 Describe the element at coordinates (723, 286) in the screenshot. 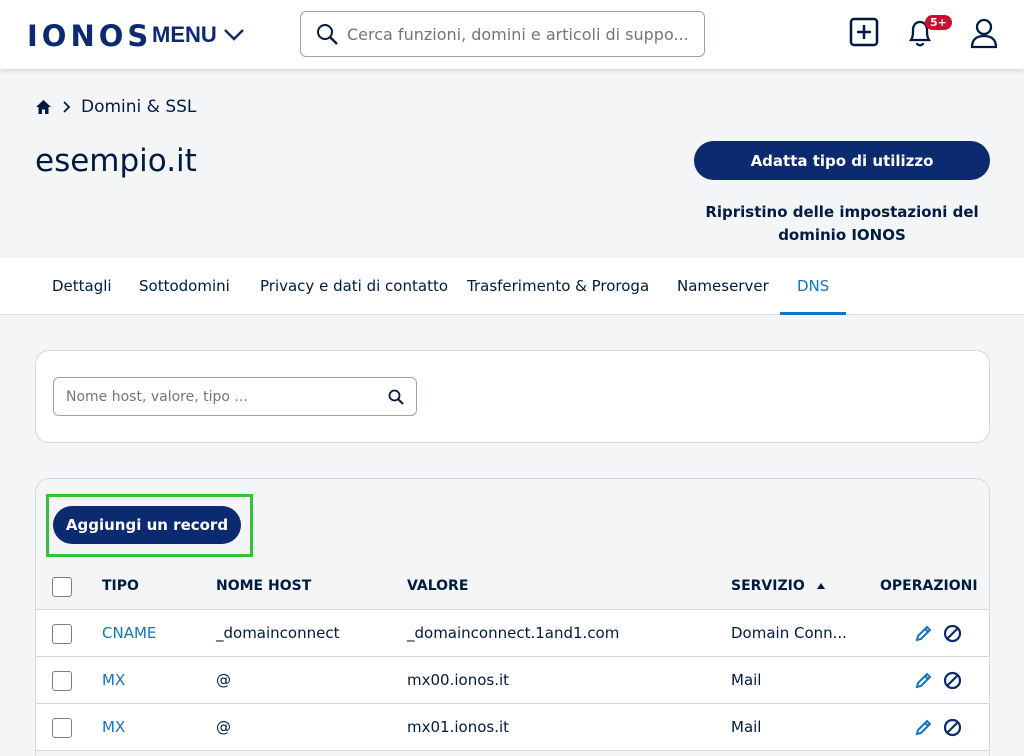

I see `tab-nameserver: Nameserver` at that location.